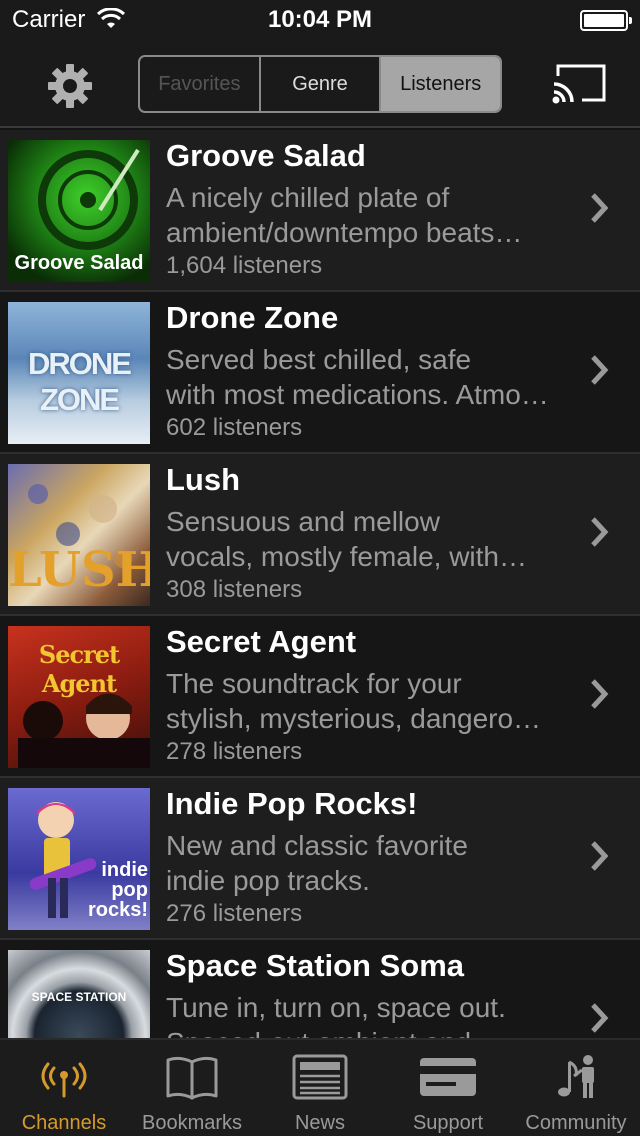 The height and width of the screenshot is (1136, 640). Describe the element at coordinates (79, 263) in the screenshot. I see `artwork-text: Groove Salad` at that location.